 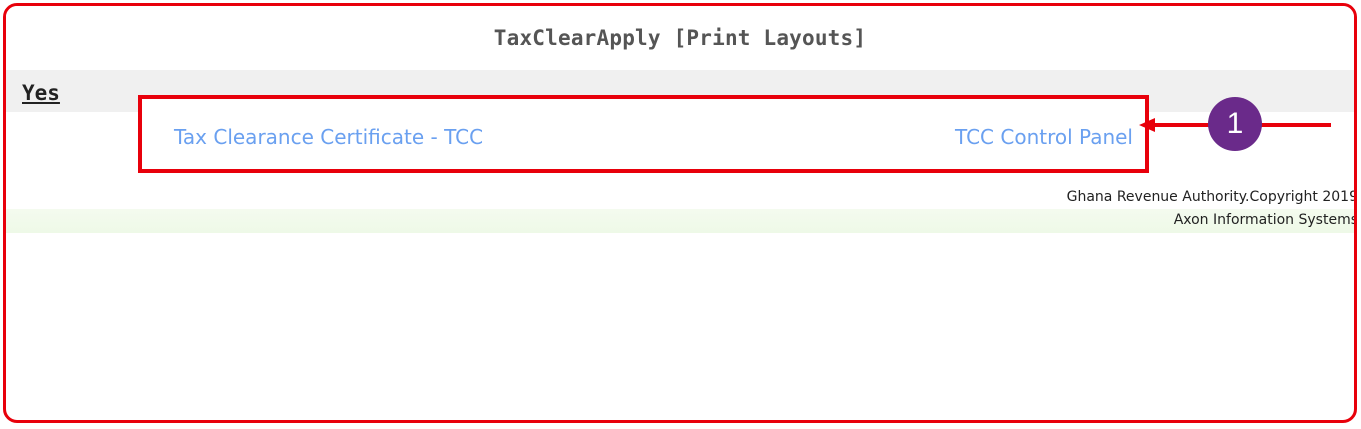 I want to click on page-title: TaxClearApply [Print Layouts], so click(x=680, y=38).